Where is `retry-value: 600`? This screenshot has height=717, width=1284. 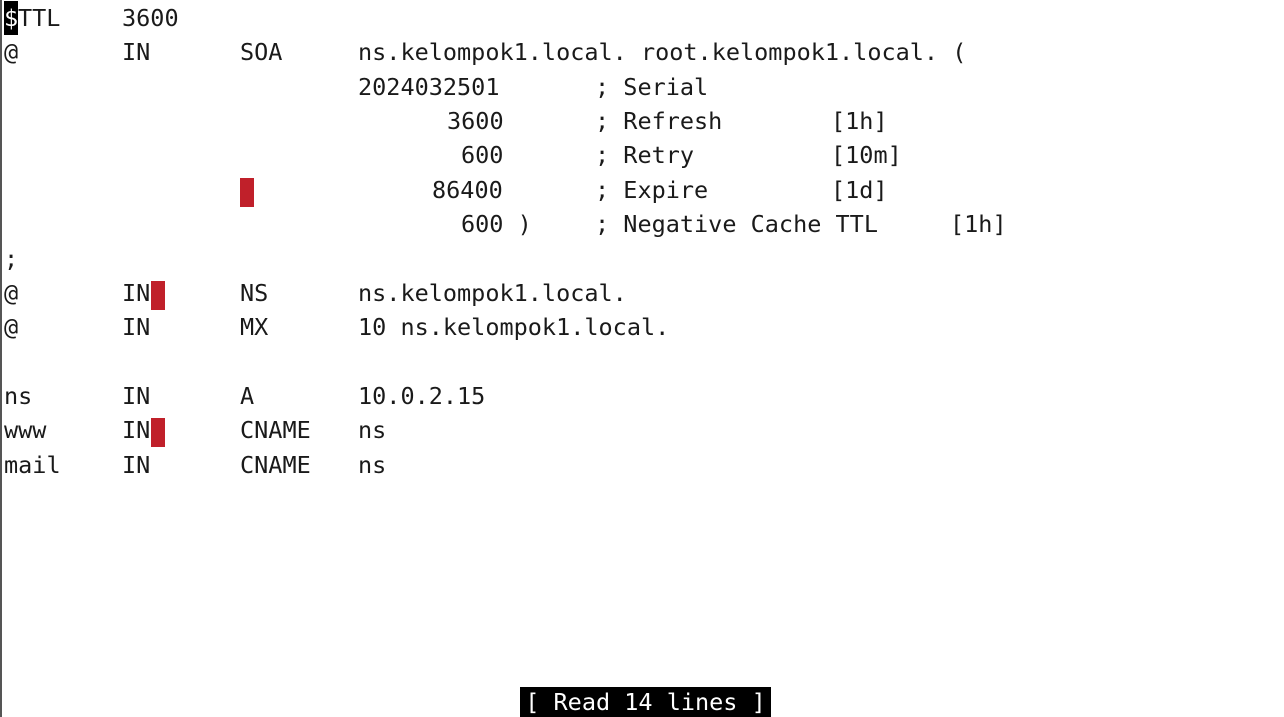
retry-value: 600 is located at coordinates (482, 155).